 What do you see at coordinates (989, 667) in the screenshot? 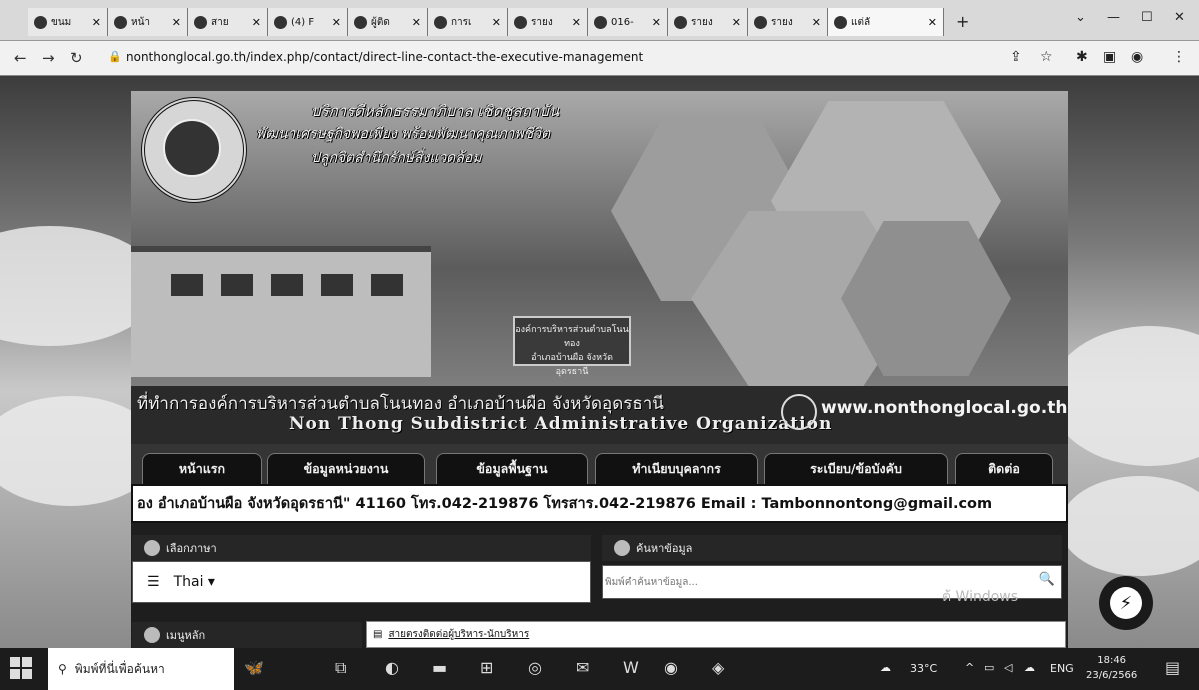
I see `network-icon: ▭` at bounding box center [989, 667].